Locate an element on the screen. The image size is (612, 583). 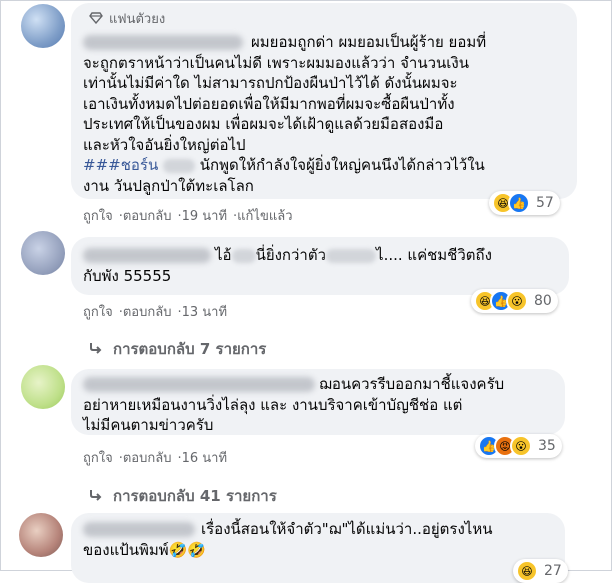
timestamp: 19 นาที is located at coordinates (204, 216).